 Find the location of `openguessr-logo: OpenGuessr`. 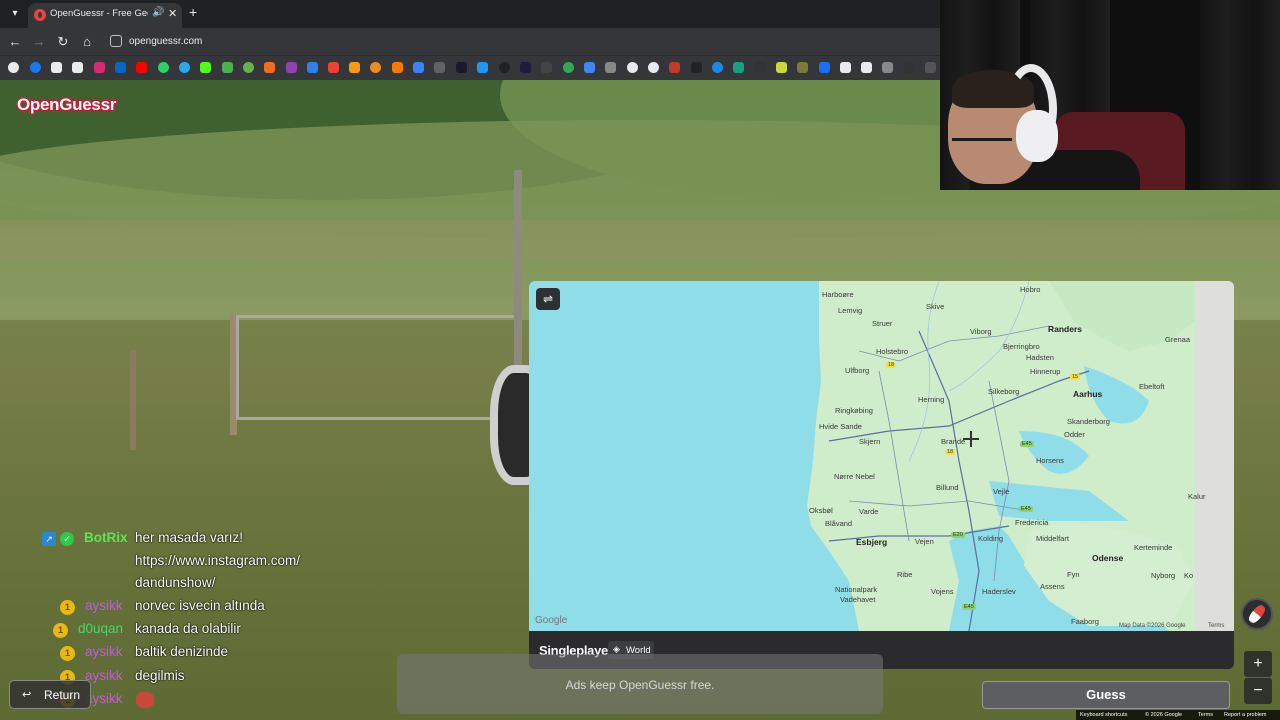

openguessr-logo: OpenGuessr is located at coordinates (66, 105).